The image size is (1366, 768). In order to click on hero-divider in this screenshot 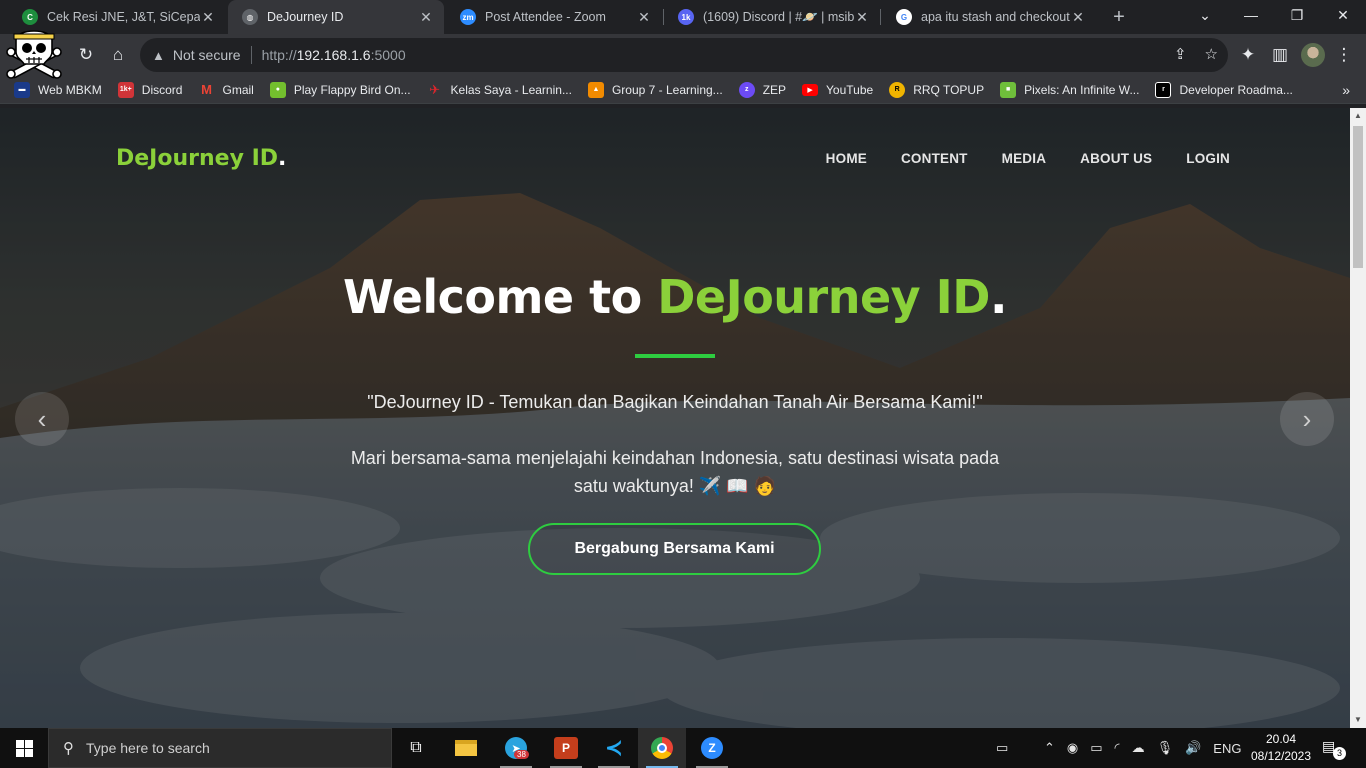, I will do `click(675, 356)`.